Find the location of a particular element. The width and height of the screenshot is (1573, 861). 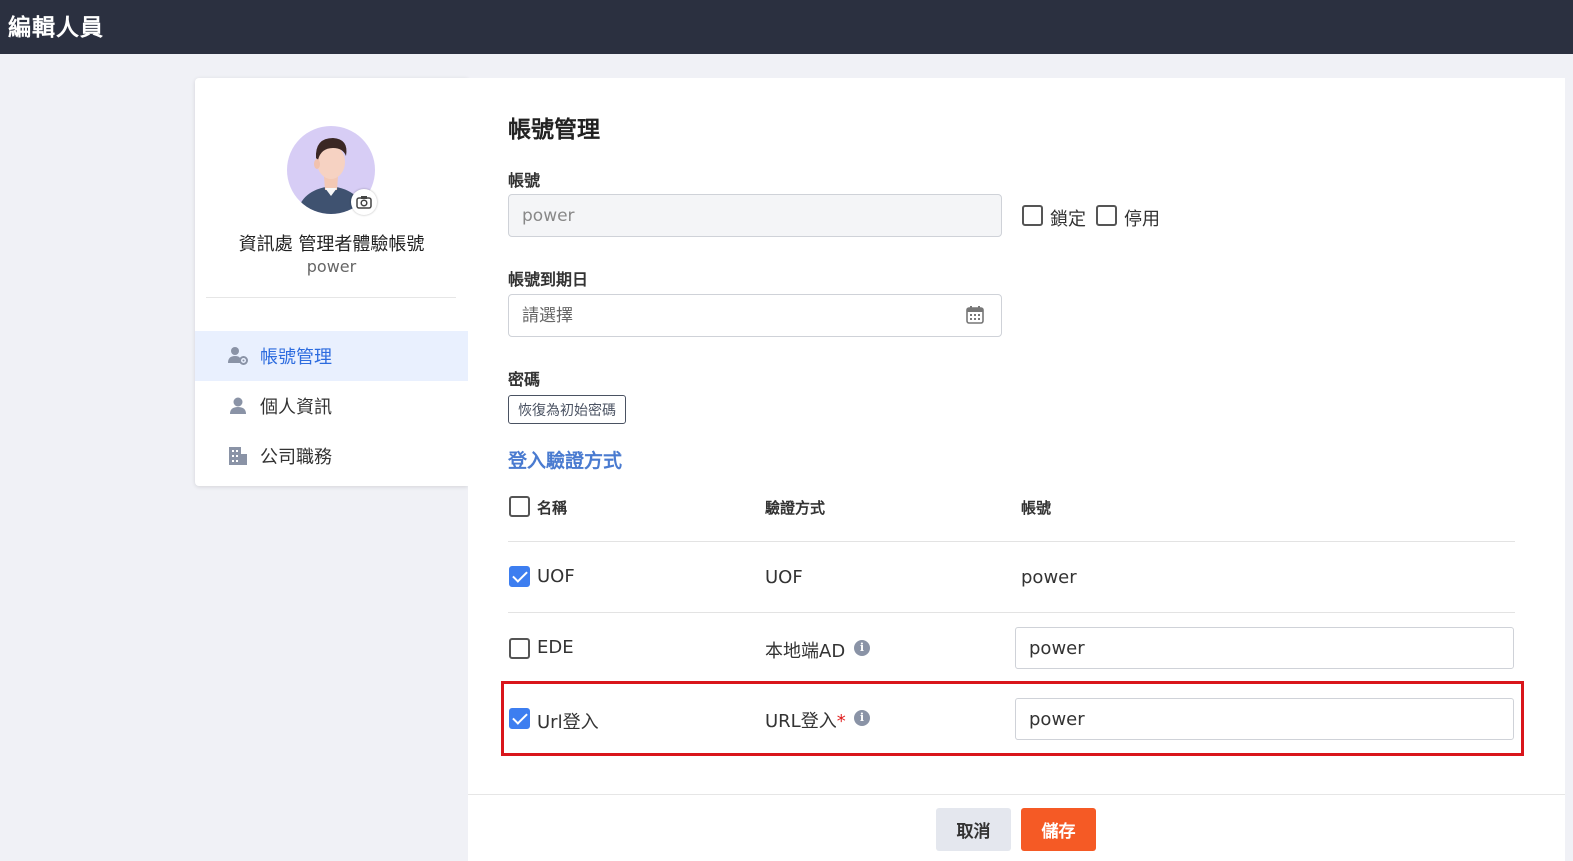

cancel-button: 取消 is located at coordinates (973, 829).